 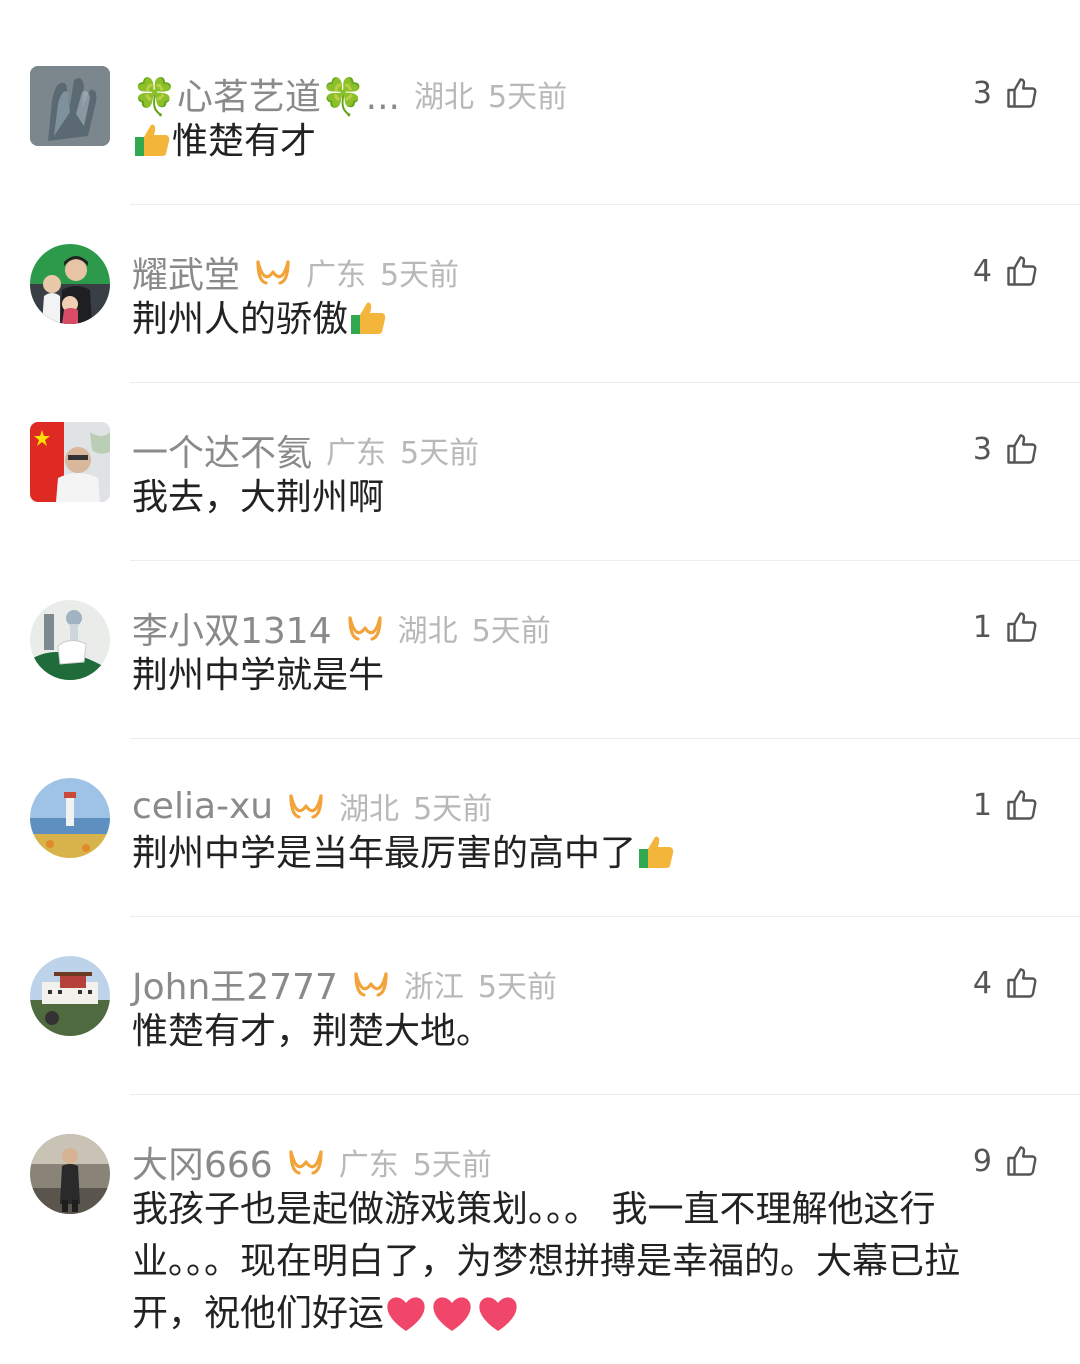 I want to click on comment-meta: 🍀心茗艺道🍀... 湖北 5天前, so click(x=349, y=94).